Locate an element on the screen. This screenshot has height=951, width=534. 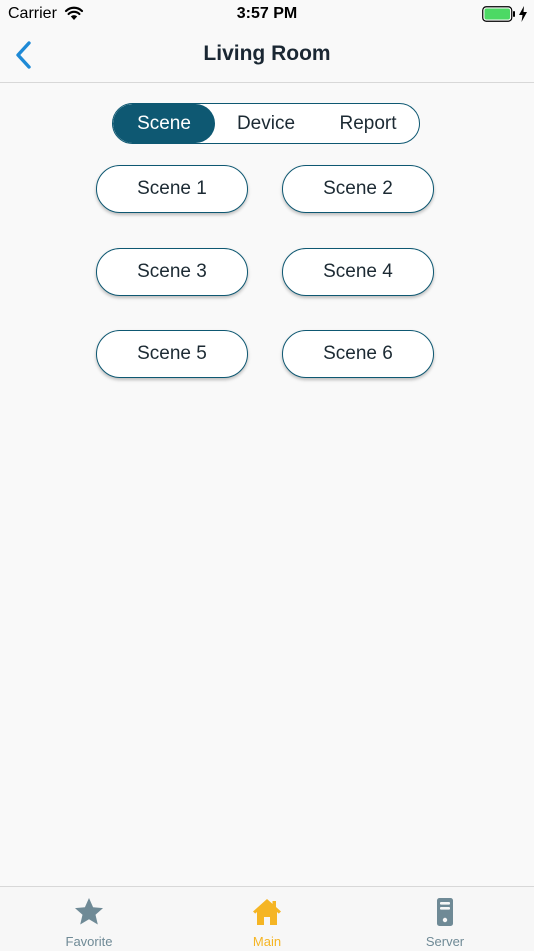
status-bar: Carrier 3:57 PM is located at coordinates (267, 14).